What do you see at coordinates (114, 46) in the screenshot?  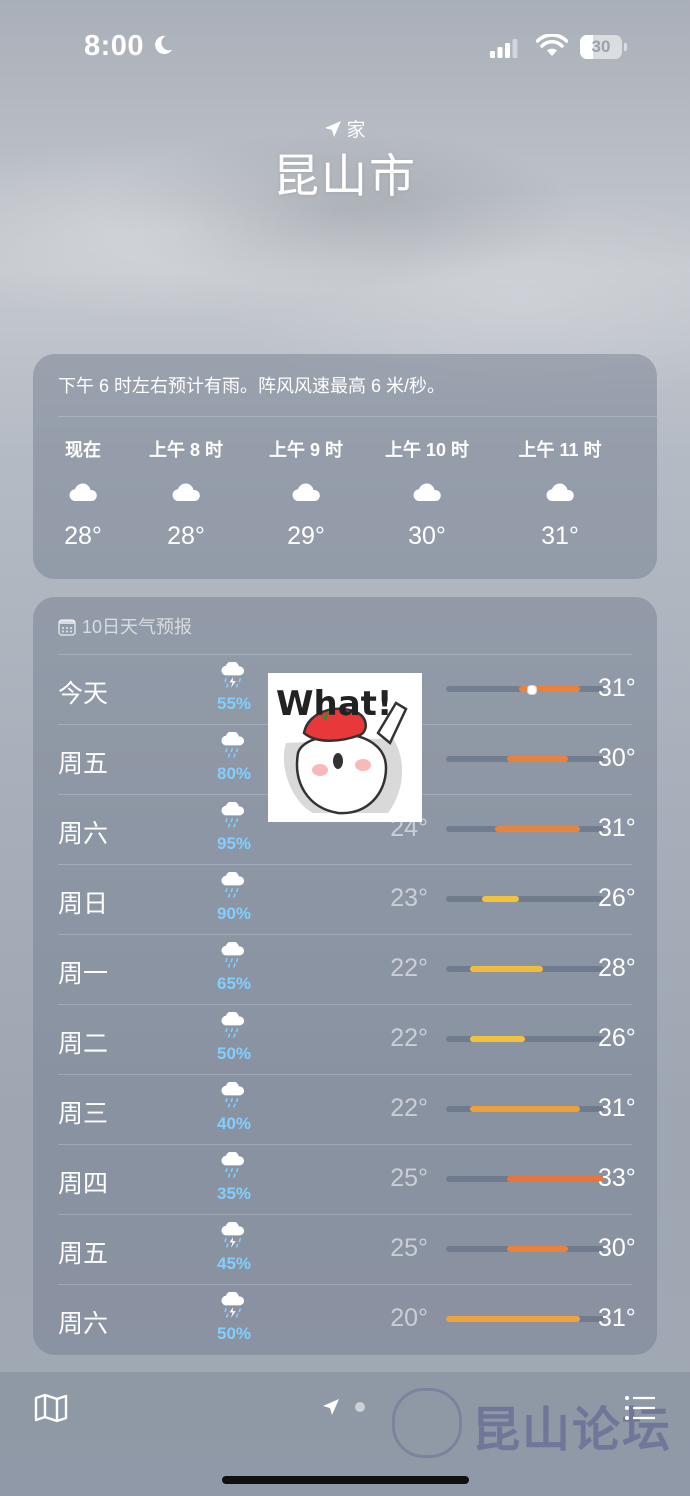 I see `status-time: 8:00` at bounding box center [114, 46].